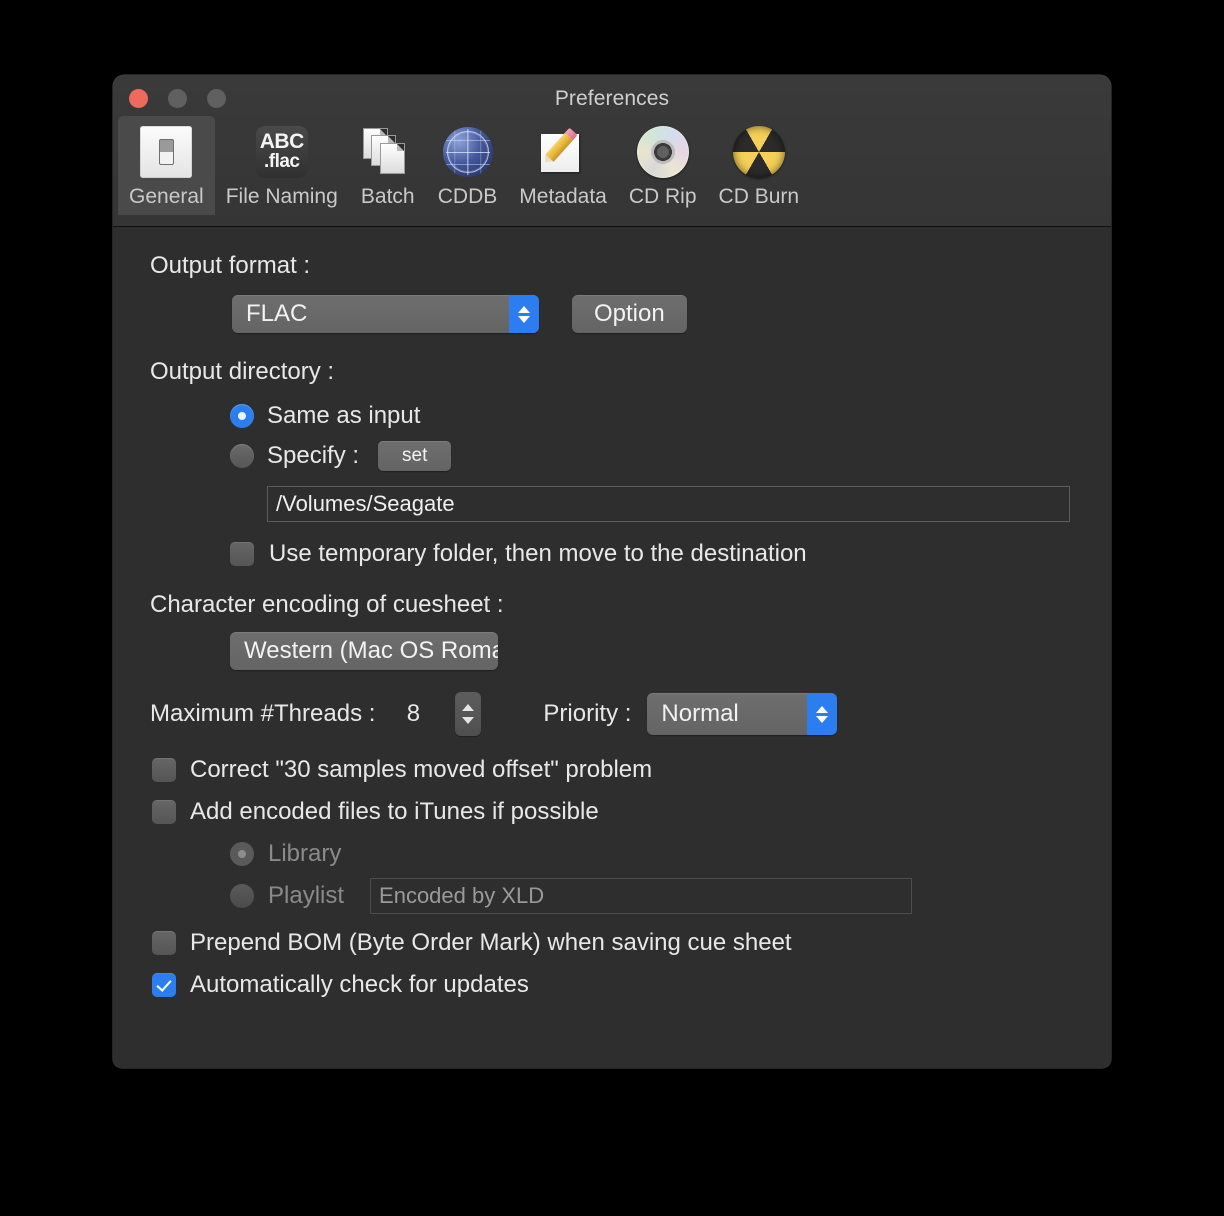  Describe the element at coordinates (313, 455) in the screenshot. I see `specify-label: Specify :` at that location.